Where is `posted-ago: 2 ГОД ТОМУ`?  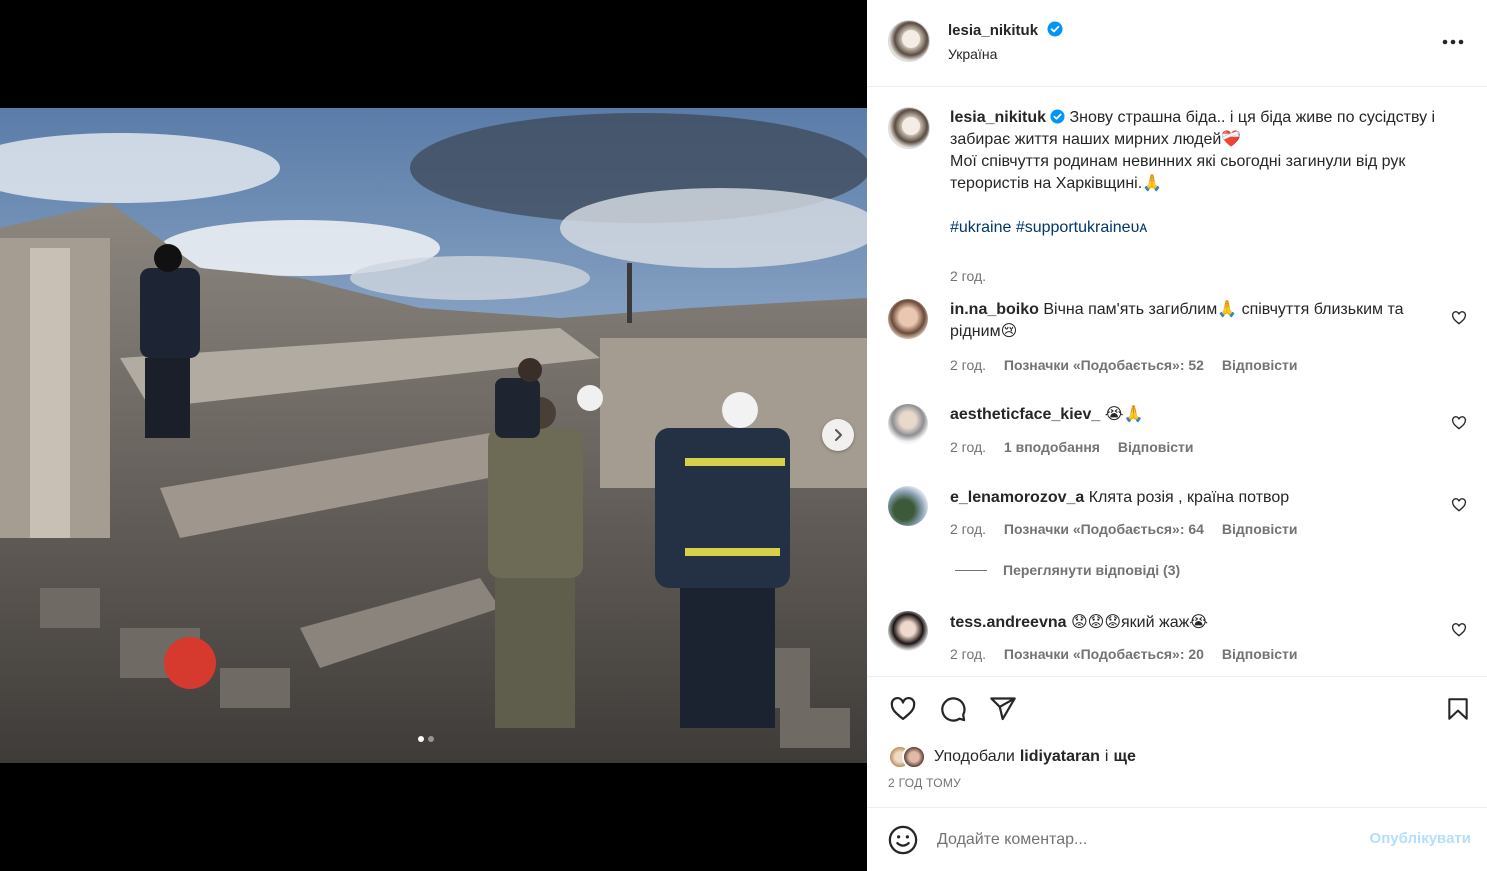 posted-ago: 2 ГОД ТОМУ is located at coordinates (924, 783).